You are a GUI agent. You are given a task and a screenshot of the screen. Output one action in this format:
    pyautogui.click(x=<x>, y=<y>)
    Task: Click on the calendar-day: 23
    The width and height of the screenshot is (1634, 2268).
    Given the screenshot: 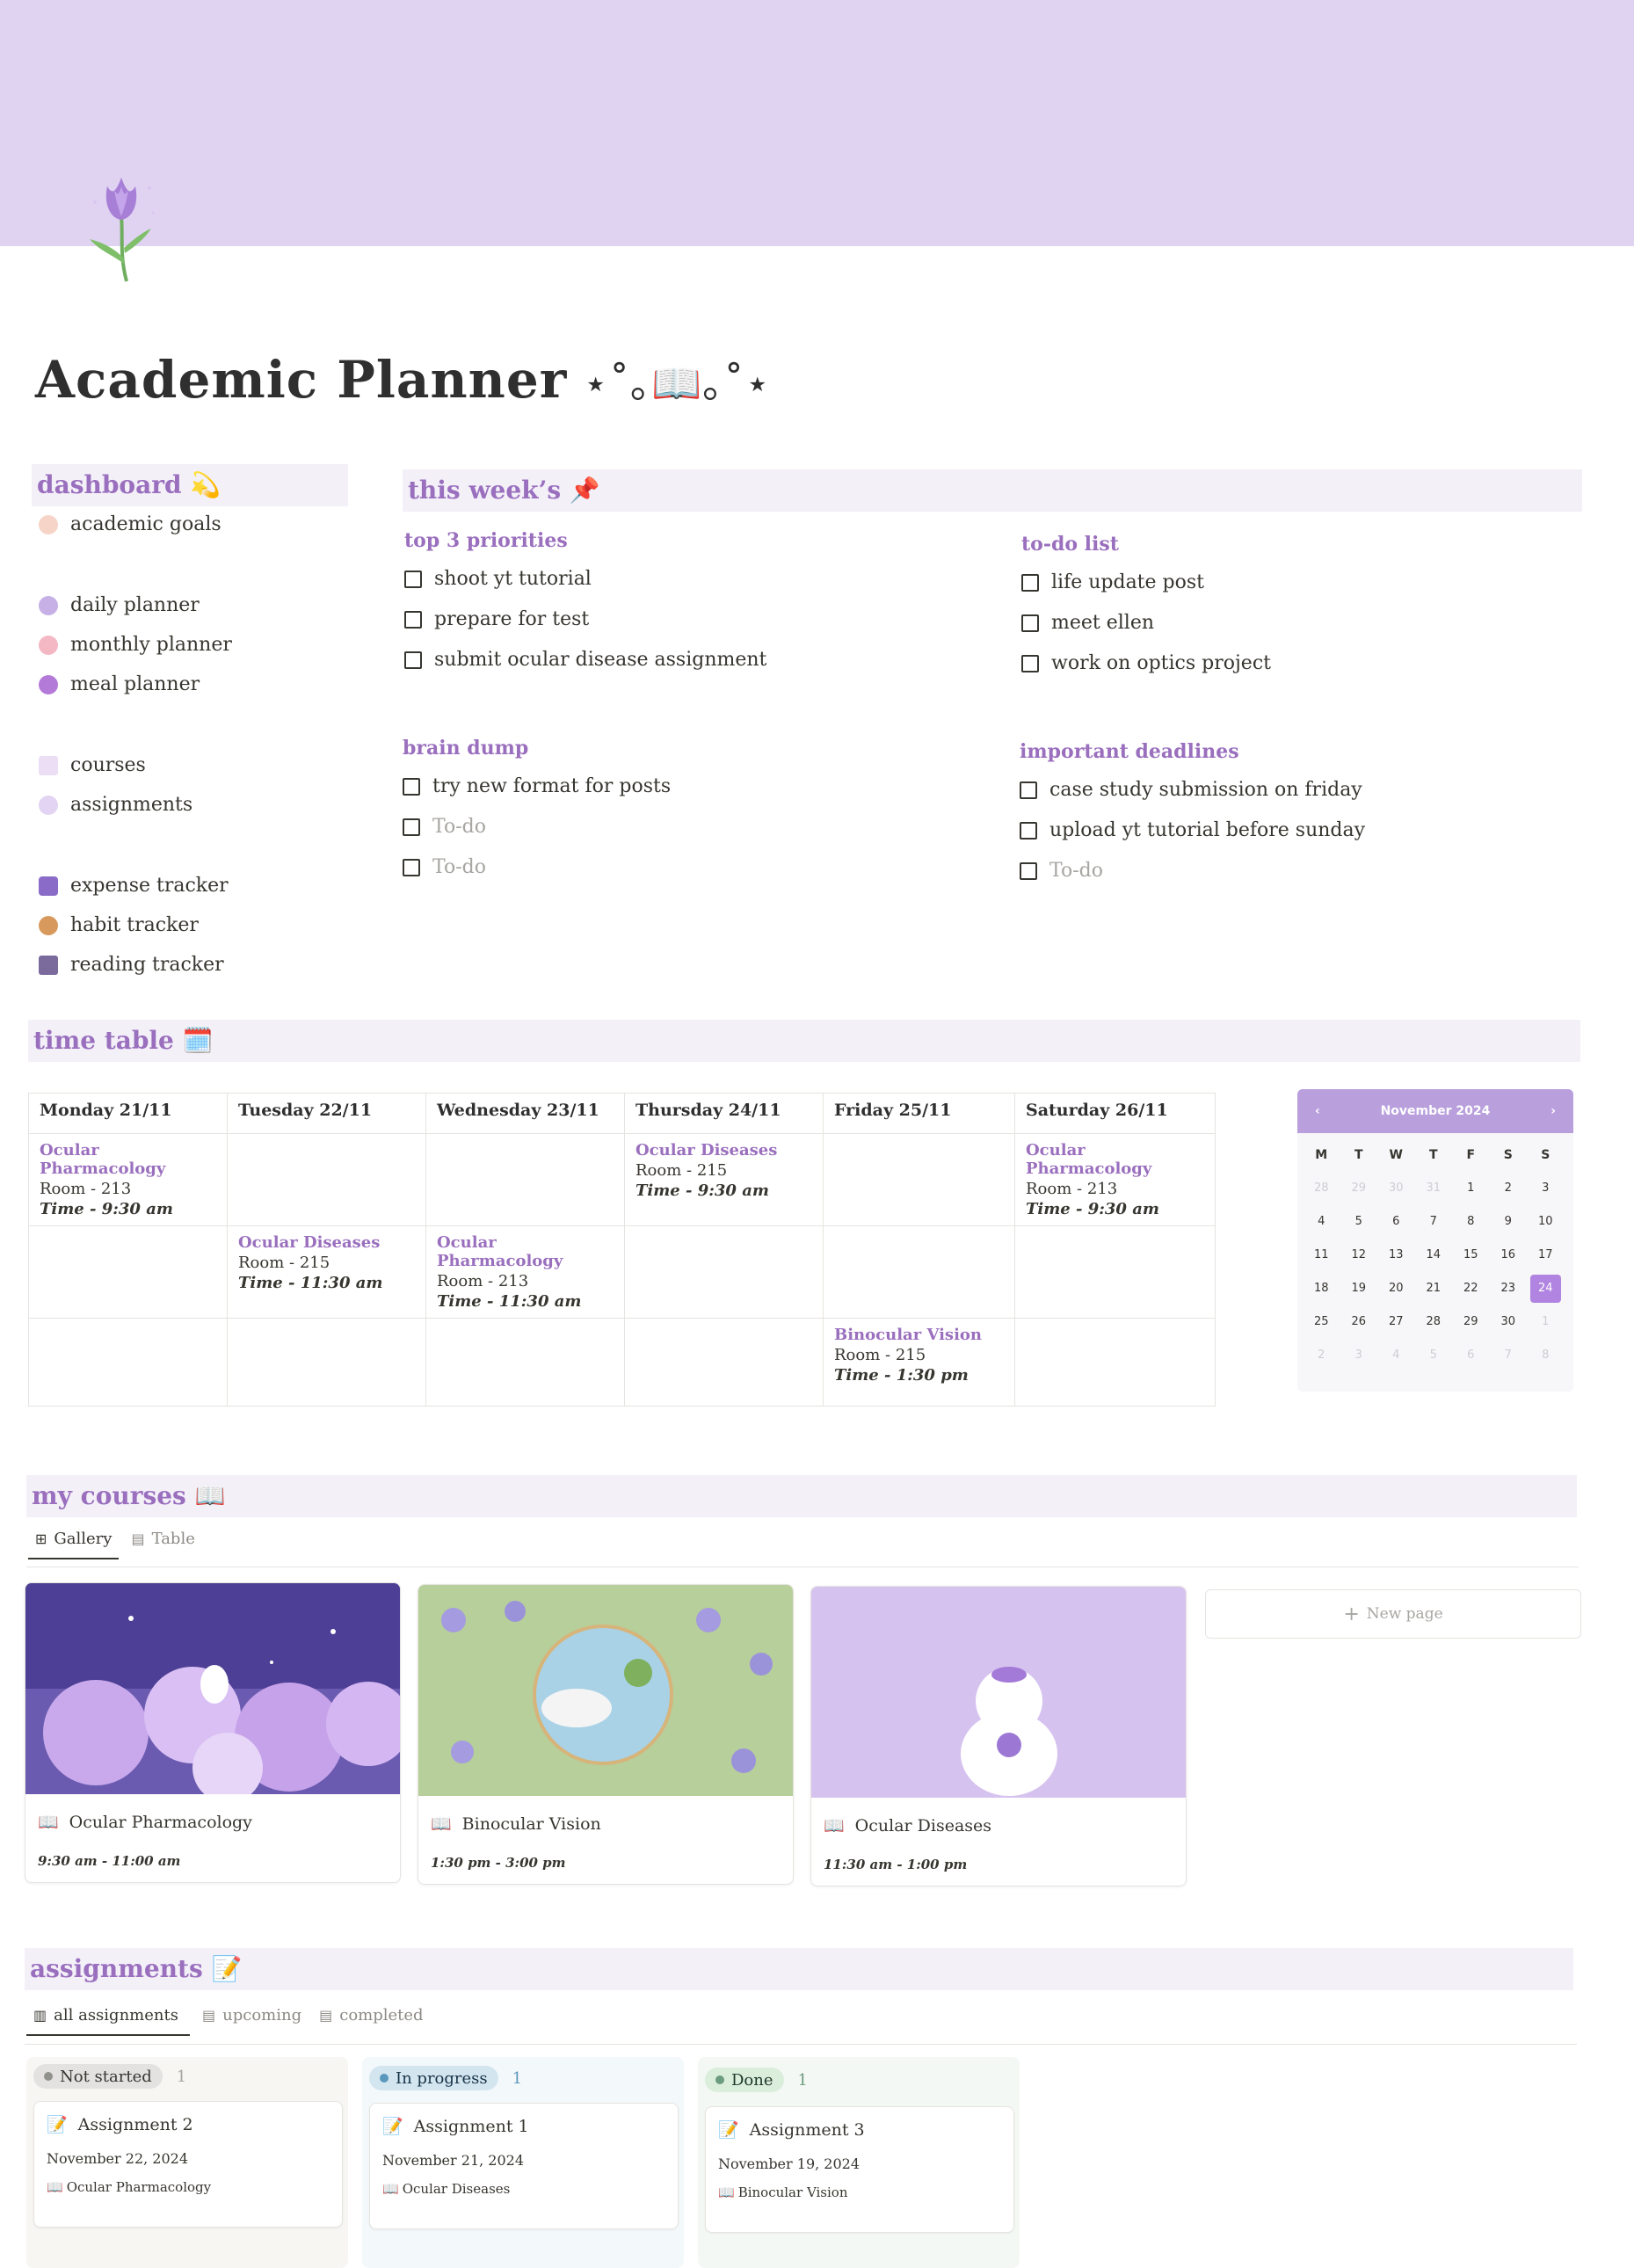 What is the action you would take?
    pyautogui.click(x=1509, y=1289)
    